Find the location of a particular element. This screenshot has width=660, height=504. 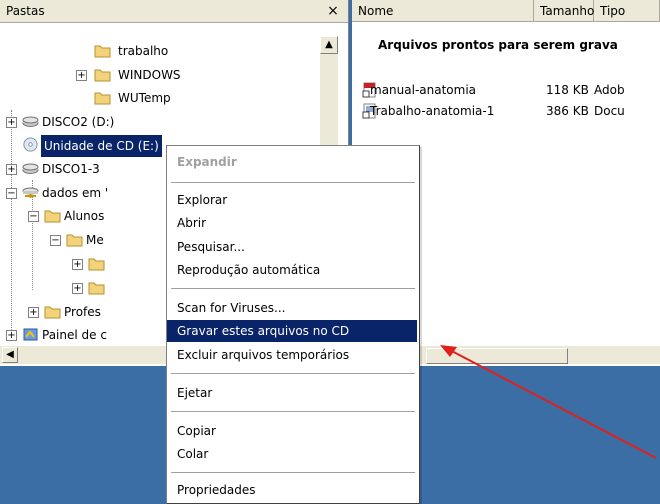

tree-item-wutemp: WUTemp is located at coordinates (160, 98).